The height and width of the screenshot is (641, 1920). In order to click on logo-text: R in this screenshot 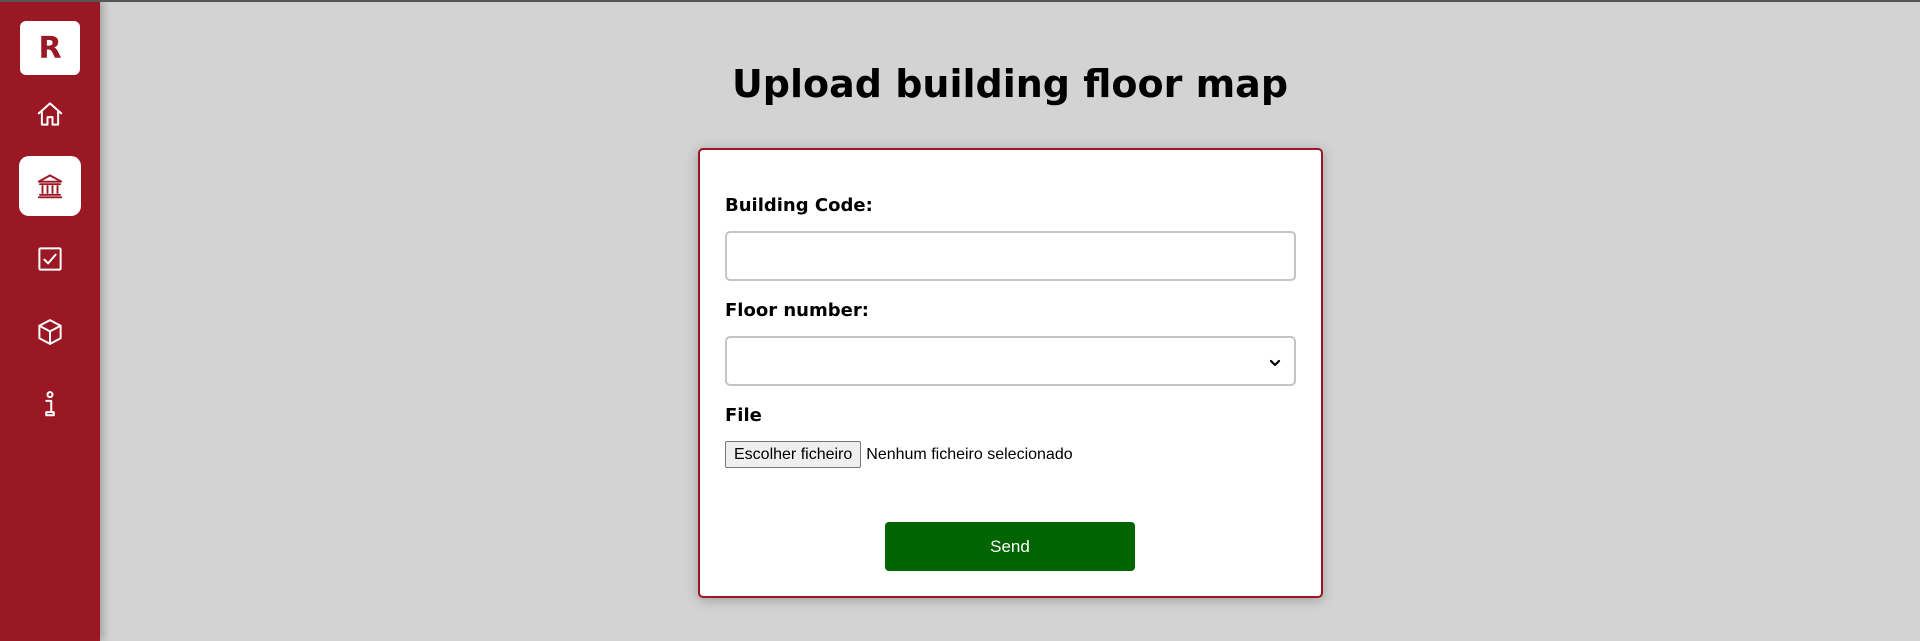, I will do `click(50, 48)`.